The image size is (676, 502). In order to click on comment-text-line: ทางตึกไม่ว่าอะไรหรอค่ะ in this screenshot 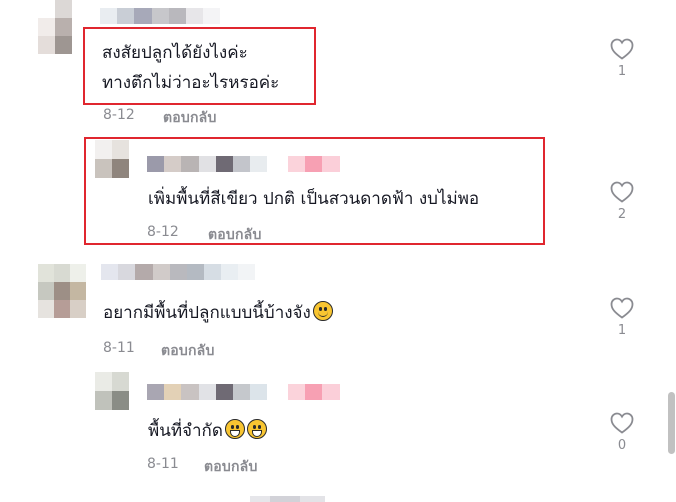, I will do `click(191, 83)`.